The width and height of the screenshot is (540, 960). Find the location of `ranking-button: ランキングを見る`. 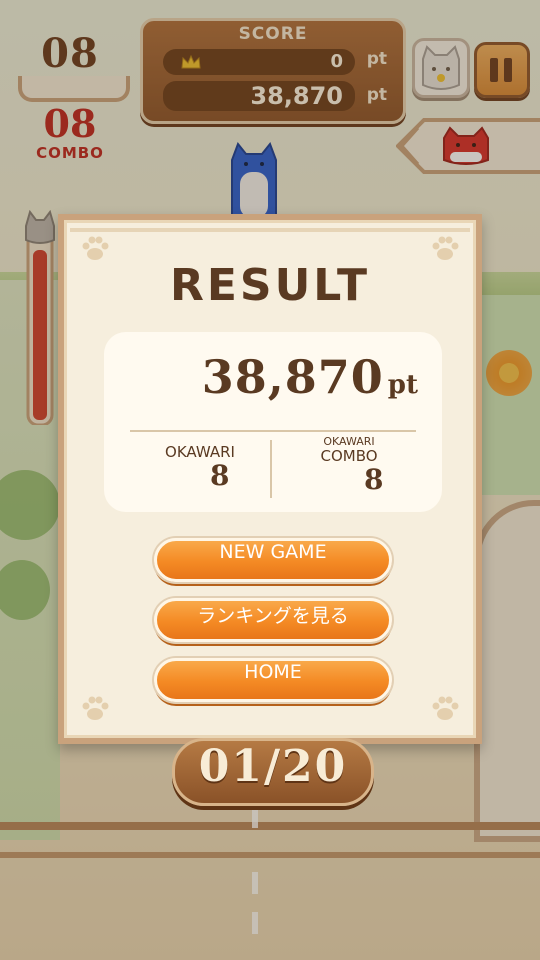

ranking-button: ランキングを見る is located at coordinates (273, 620).